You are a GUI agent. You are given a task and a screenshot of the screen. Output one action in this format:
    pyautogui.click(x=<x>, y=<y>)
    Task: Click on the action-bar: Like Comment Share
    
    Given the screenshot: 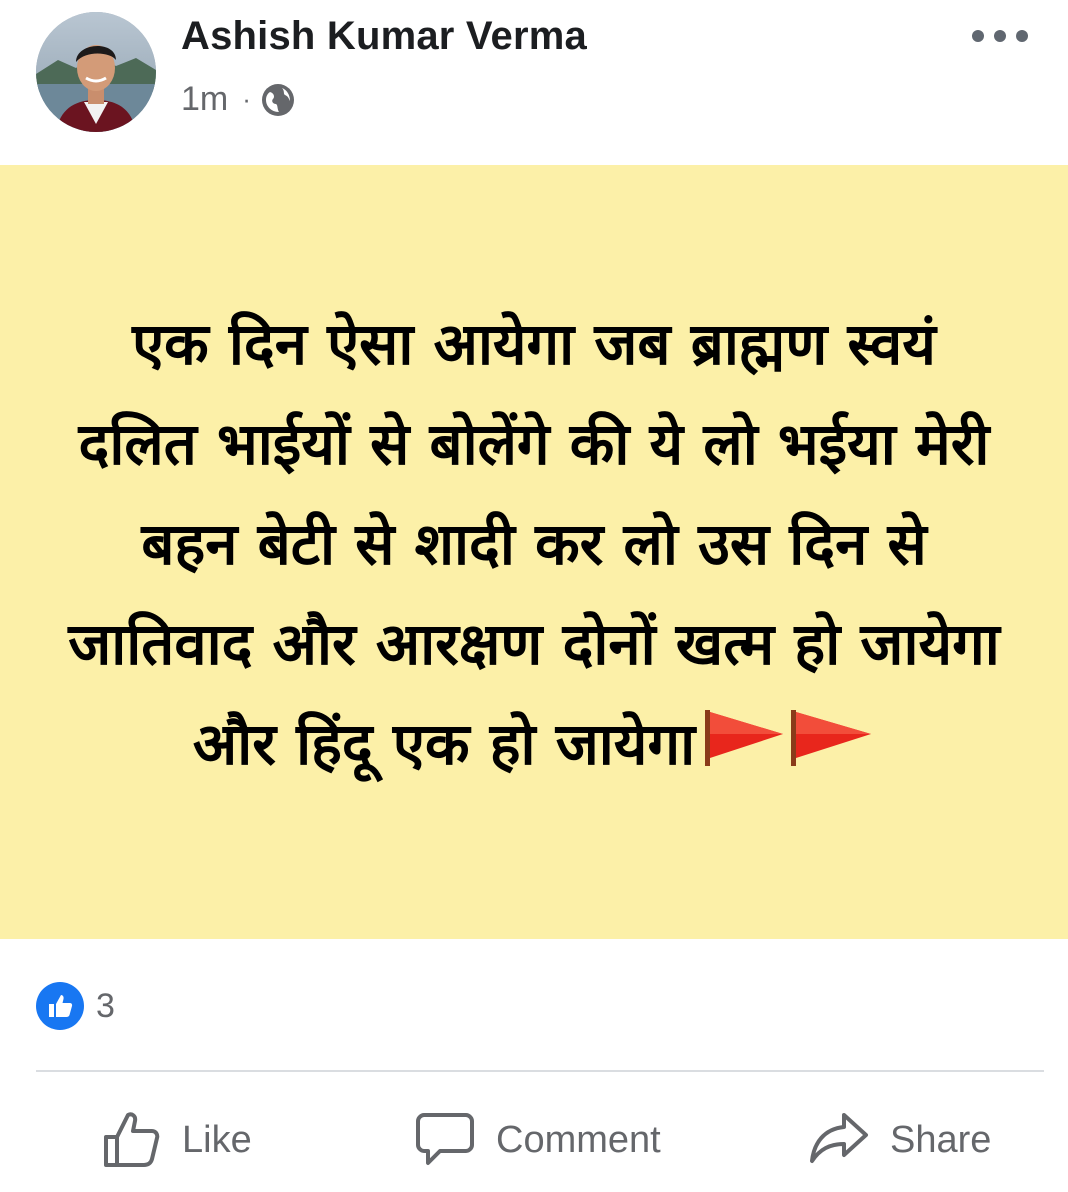 What is the action you would take?
    pyautogui.click(x=534, y=1140)
    